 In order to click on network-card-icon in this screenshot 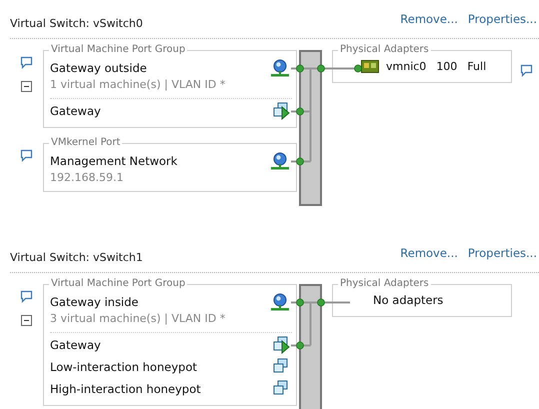, I will do `click(370, 66)`.